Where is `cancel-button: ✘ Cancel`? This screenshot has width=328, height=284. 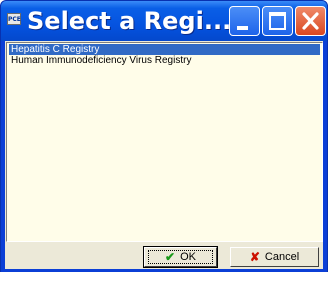 cancel-button: ✘ Cancel is located at coordinates (274, 257).